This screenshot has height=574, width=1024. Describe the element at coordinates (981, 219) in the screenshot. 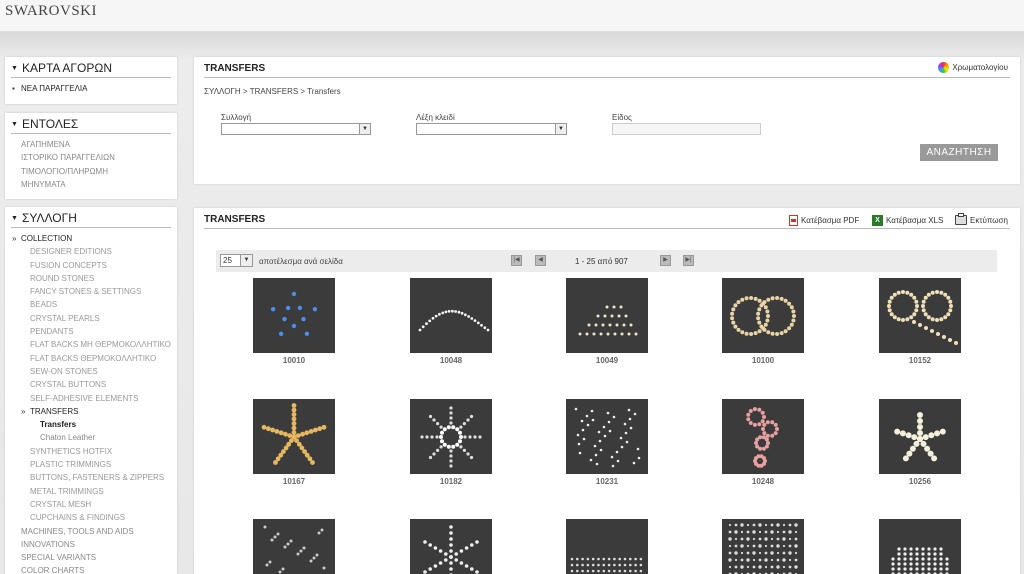

I see `print-link: Εκτύπωση` at that location.